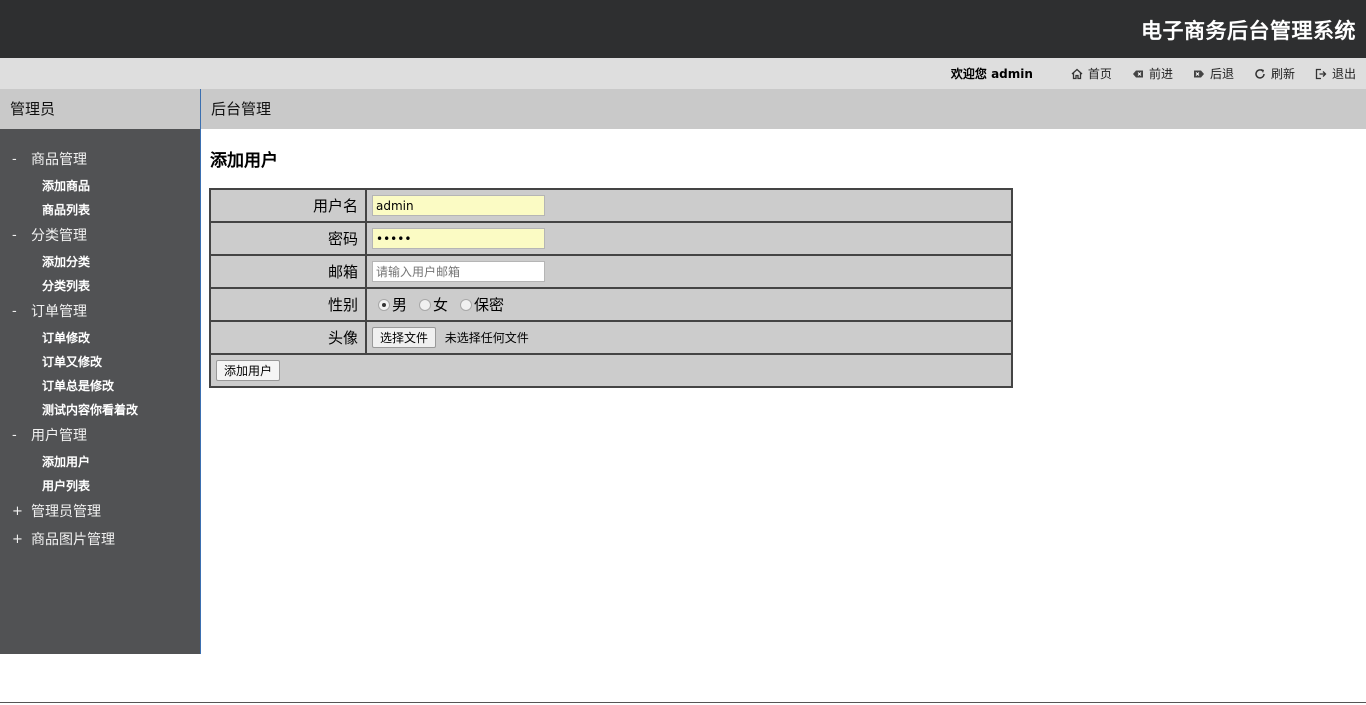 This screenshot has width=1366, height=705. What do you see at coordinates (611, 205) in the screenshot?
I see `form-row-username: 用户名` at bounding box center [611, 205].